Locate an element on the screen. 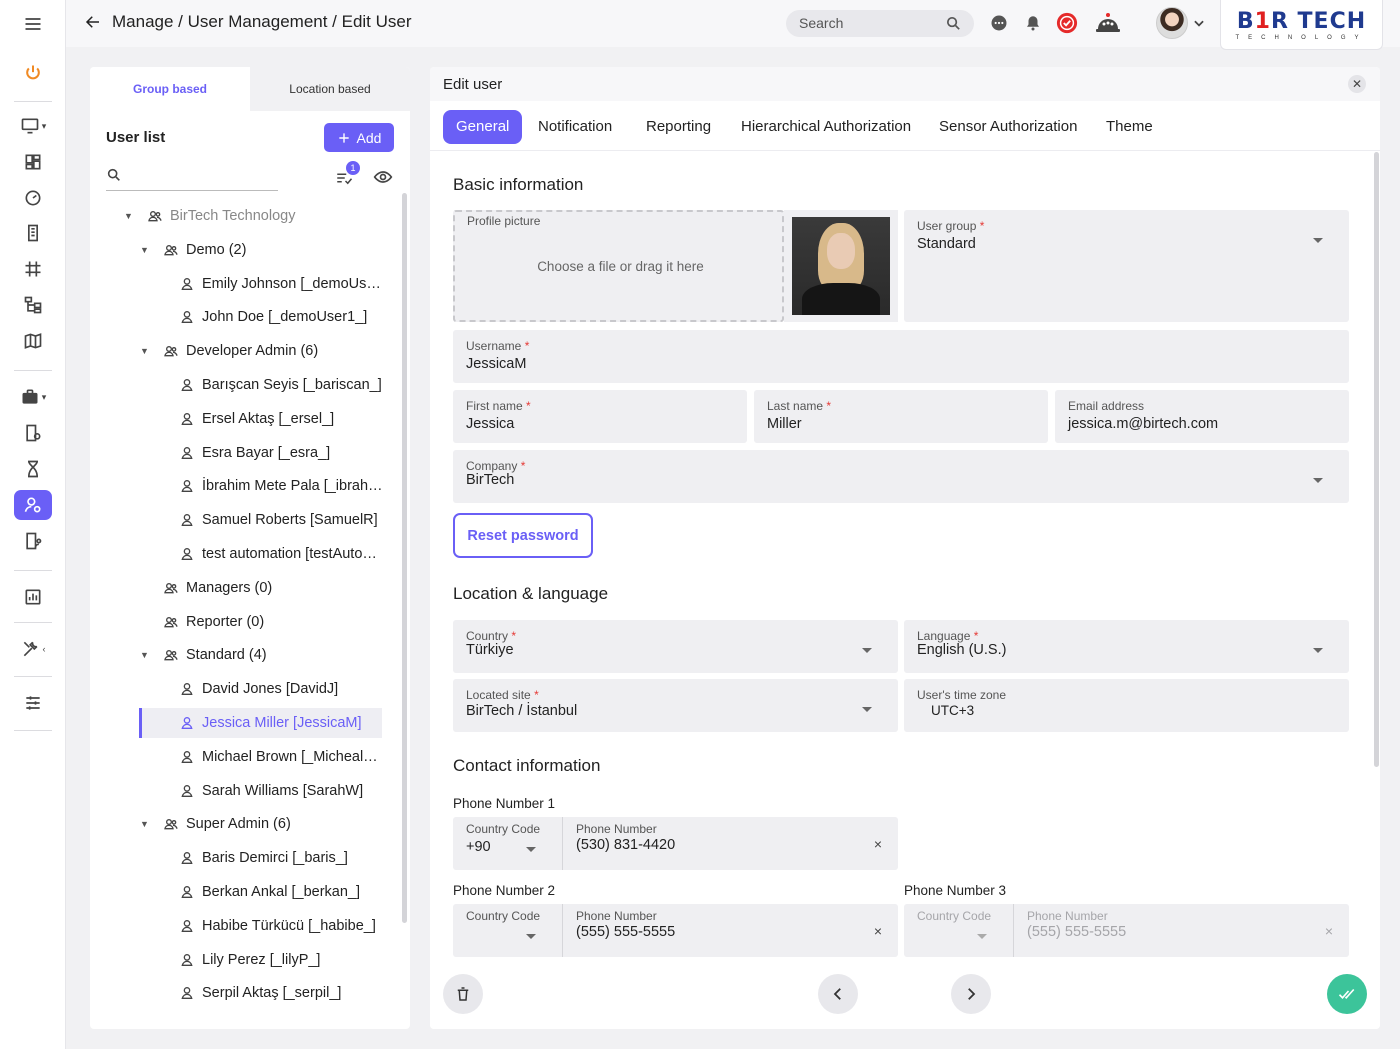 This screenshot has height=1049, width=1400. tree-user-item: Serpil Aktaş [_serpil_] is located at coordinates (259, 993).